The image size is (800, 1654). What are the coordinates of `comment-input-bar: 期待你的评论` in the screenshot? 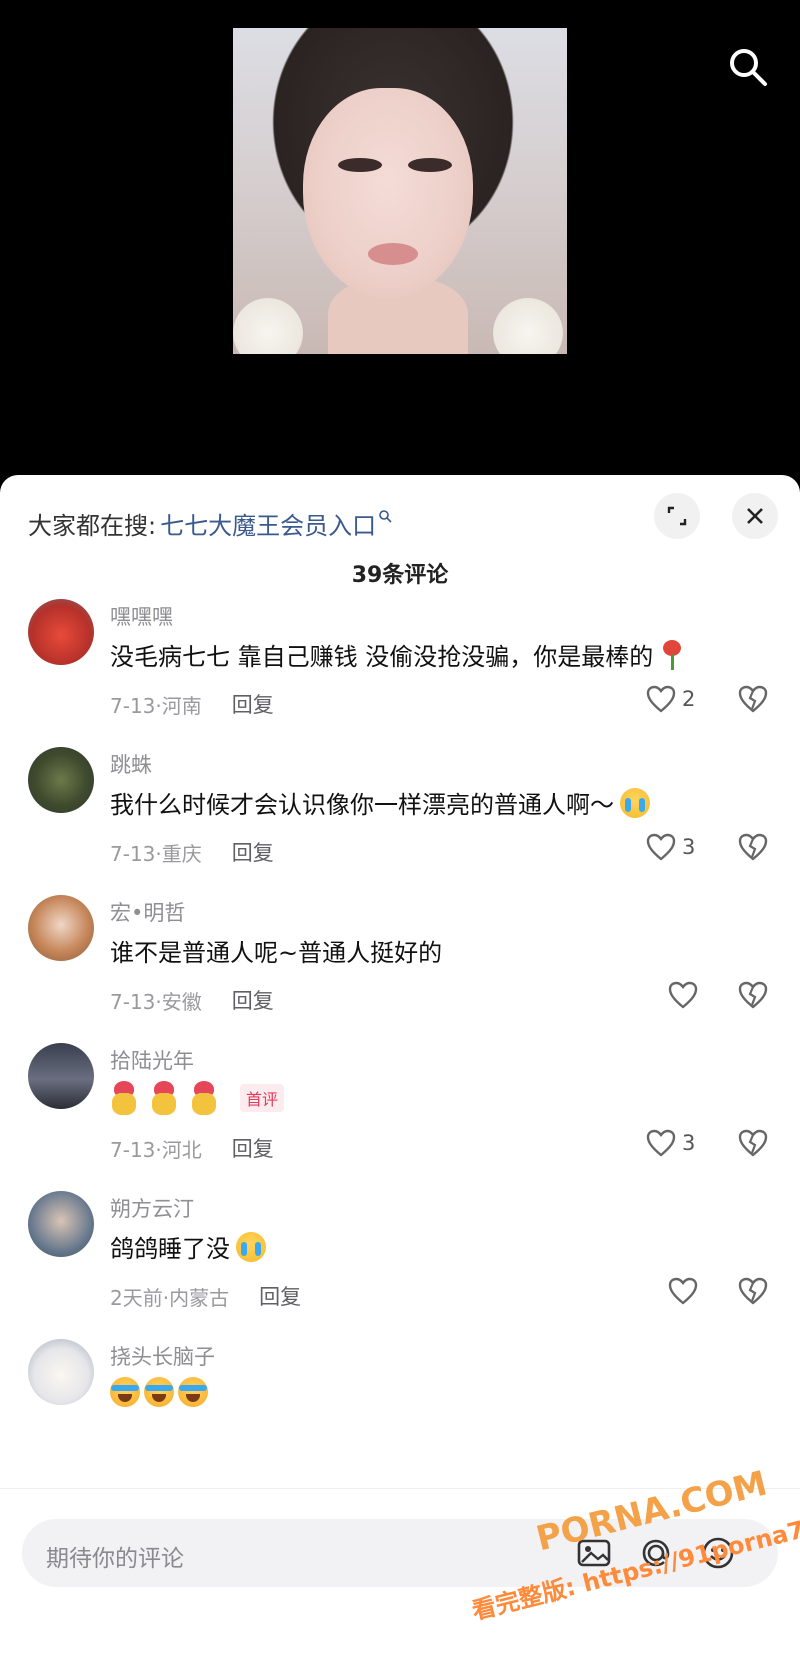 It's located at (400, 1571).